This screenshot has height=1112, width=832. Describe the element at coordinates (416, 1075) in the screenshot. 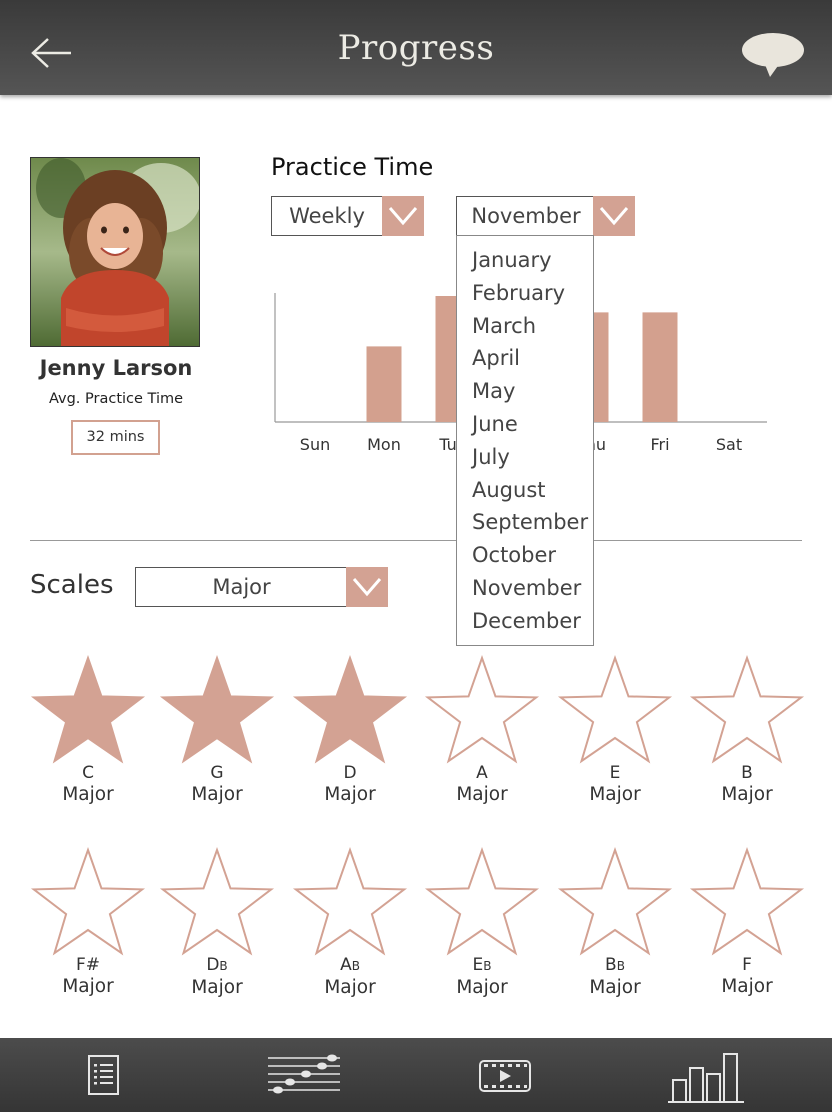

I see `bottom-nav-bar` at that location.